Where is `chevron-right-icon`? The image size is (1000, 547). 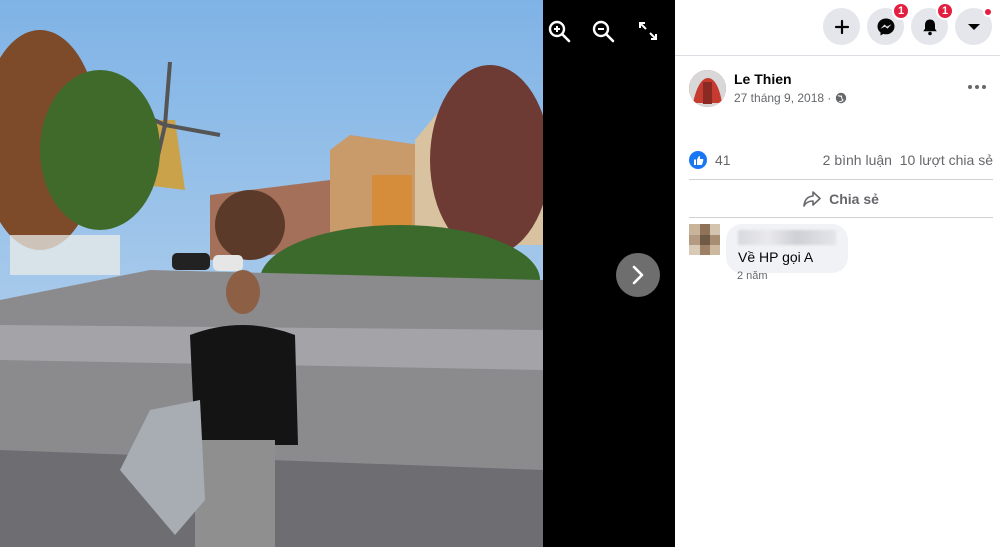 chevron-right-icon is located at coordinates (638, 275).